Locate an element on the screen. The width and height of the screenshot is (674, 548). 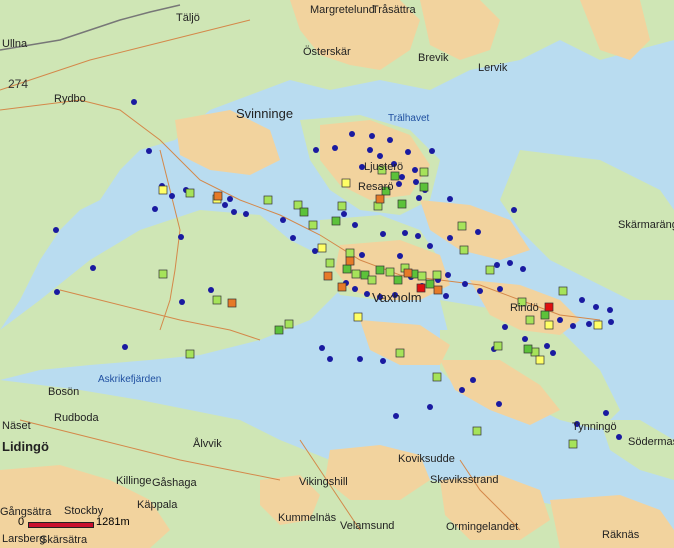
red-marker is located at coordinates (549, 307).